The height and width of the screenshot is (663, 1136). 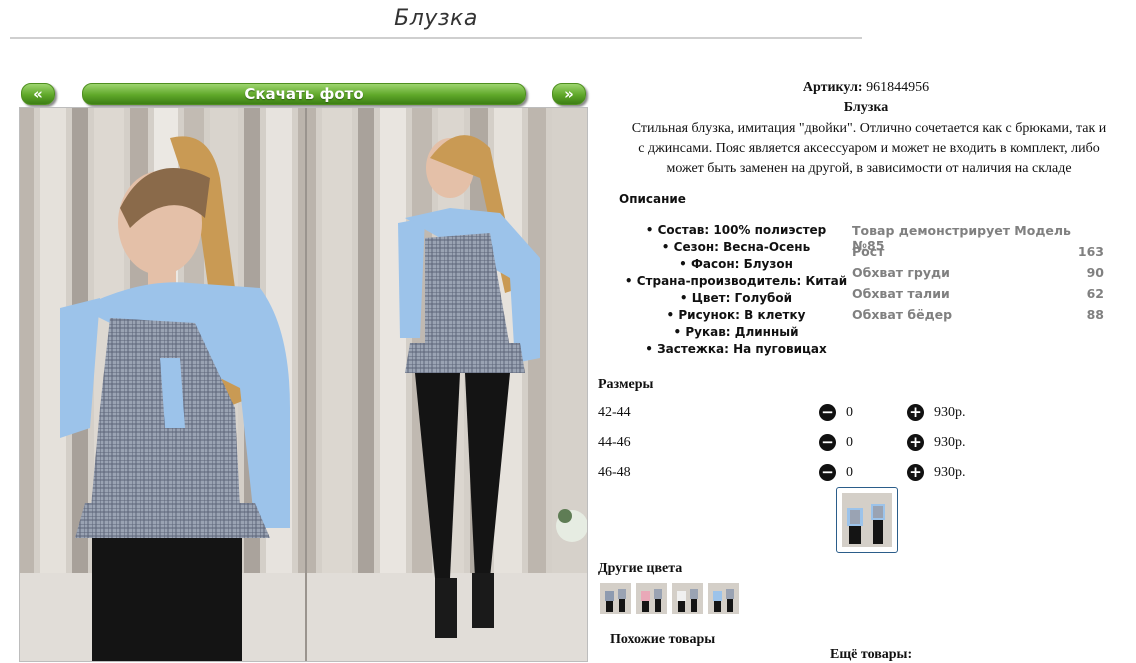 I want to click on size-row: 46-48 − 0 + 930р., so click(x=858, y=472).